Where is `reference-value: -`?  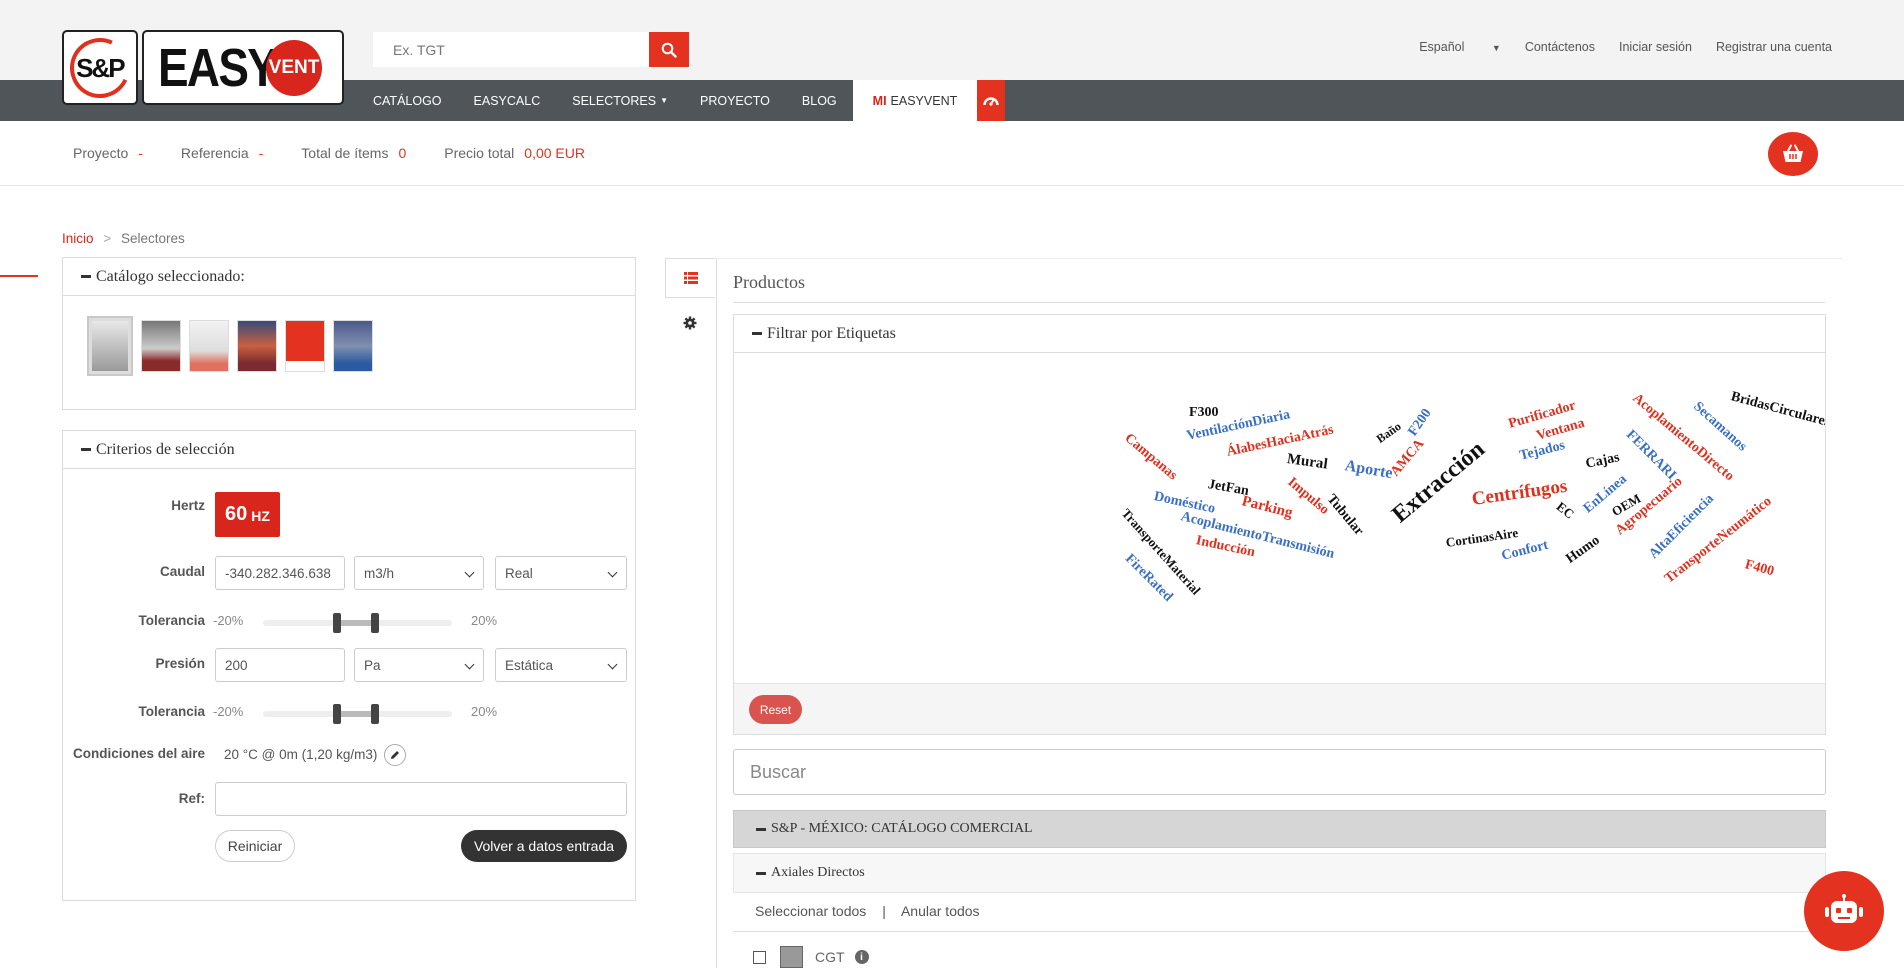
reference-value: - is located at coordinates (261, 153).